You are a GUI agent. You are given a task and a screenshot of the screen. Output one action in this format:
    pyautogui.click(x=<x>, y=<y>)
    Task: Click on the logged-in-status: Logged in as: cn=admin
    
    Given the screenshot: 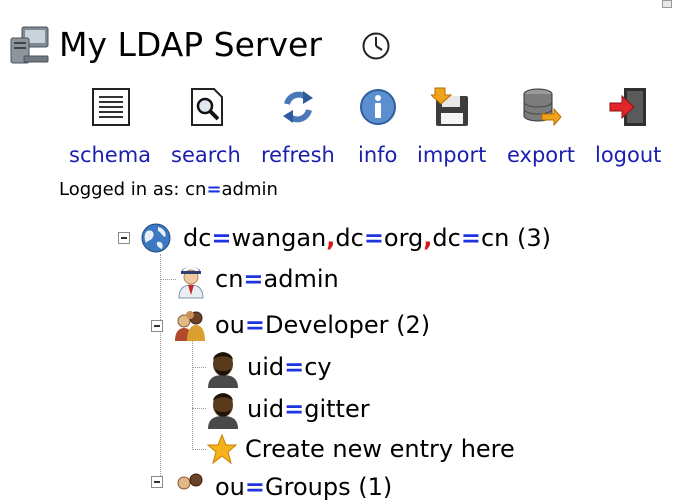 What is the action you would take?
    pyautogui.click(x=168, y=190)
    